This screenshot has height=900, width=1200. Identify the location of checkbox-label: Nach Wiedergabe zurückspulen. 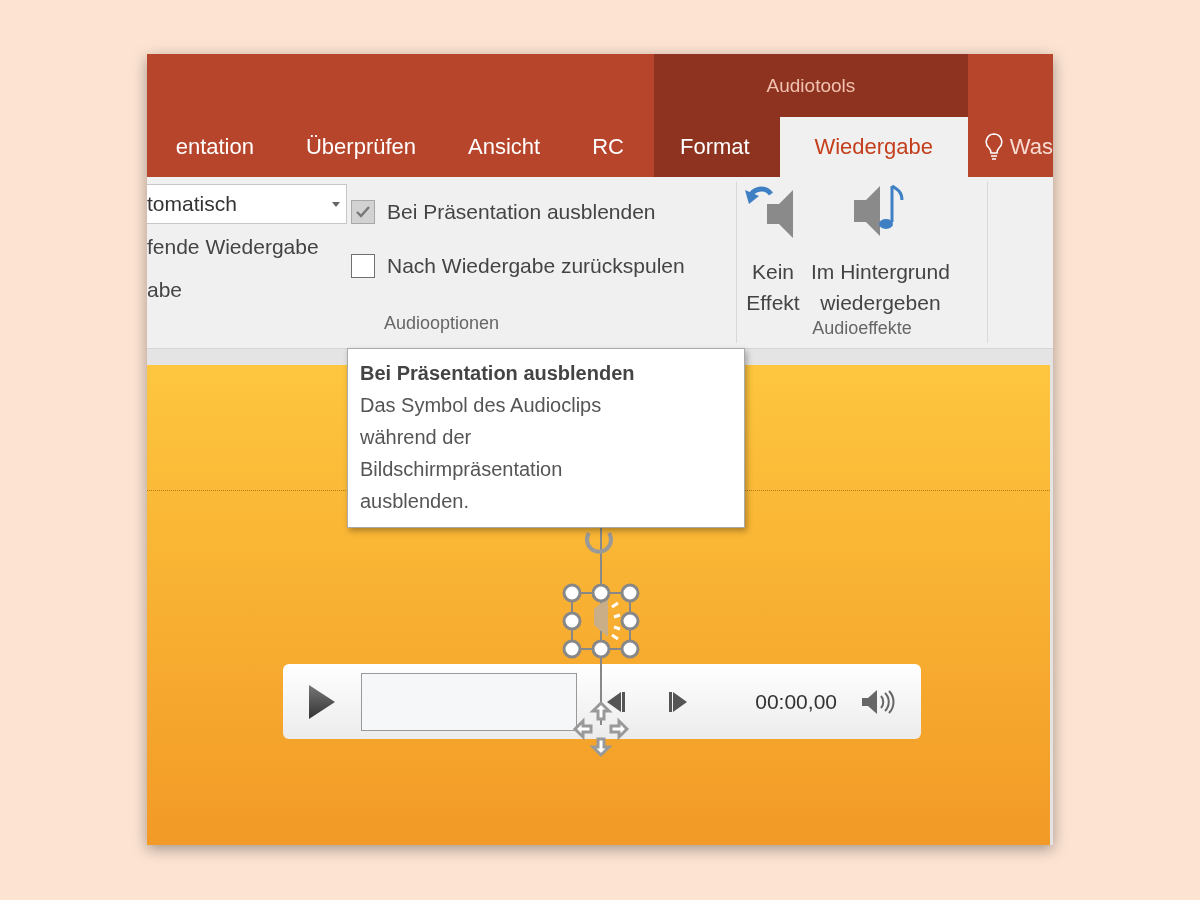
(536, 266).